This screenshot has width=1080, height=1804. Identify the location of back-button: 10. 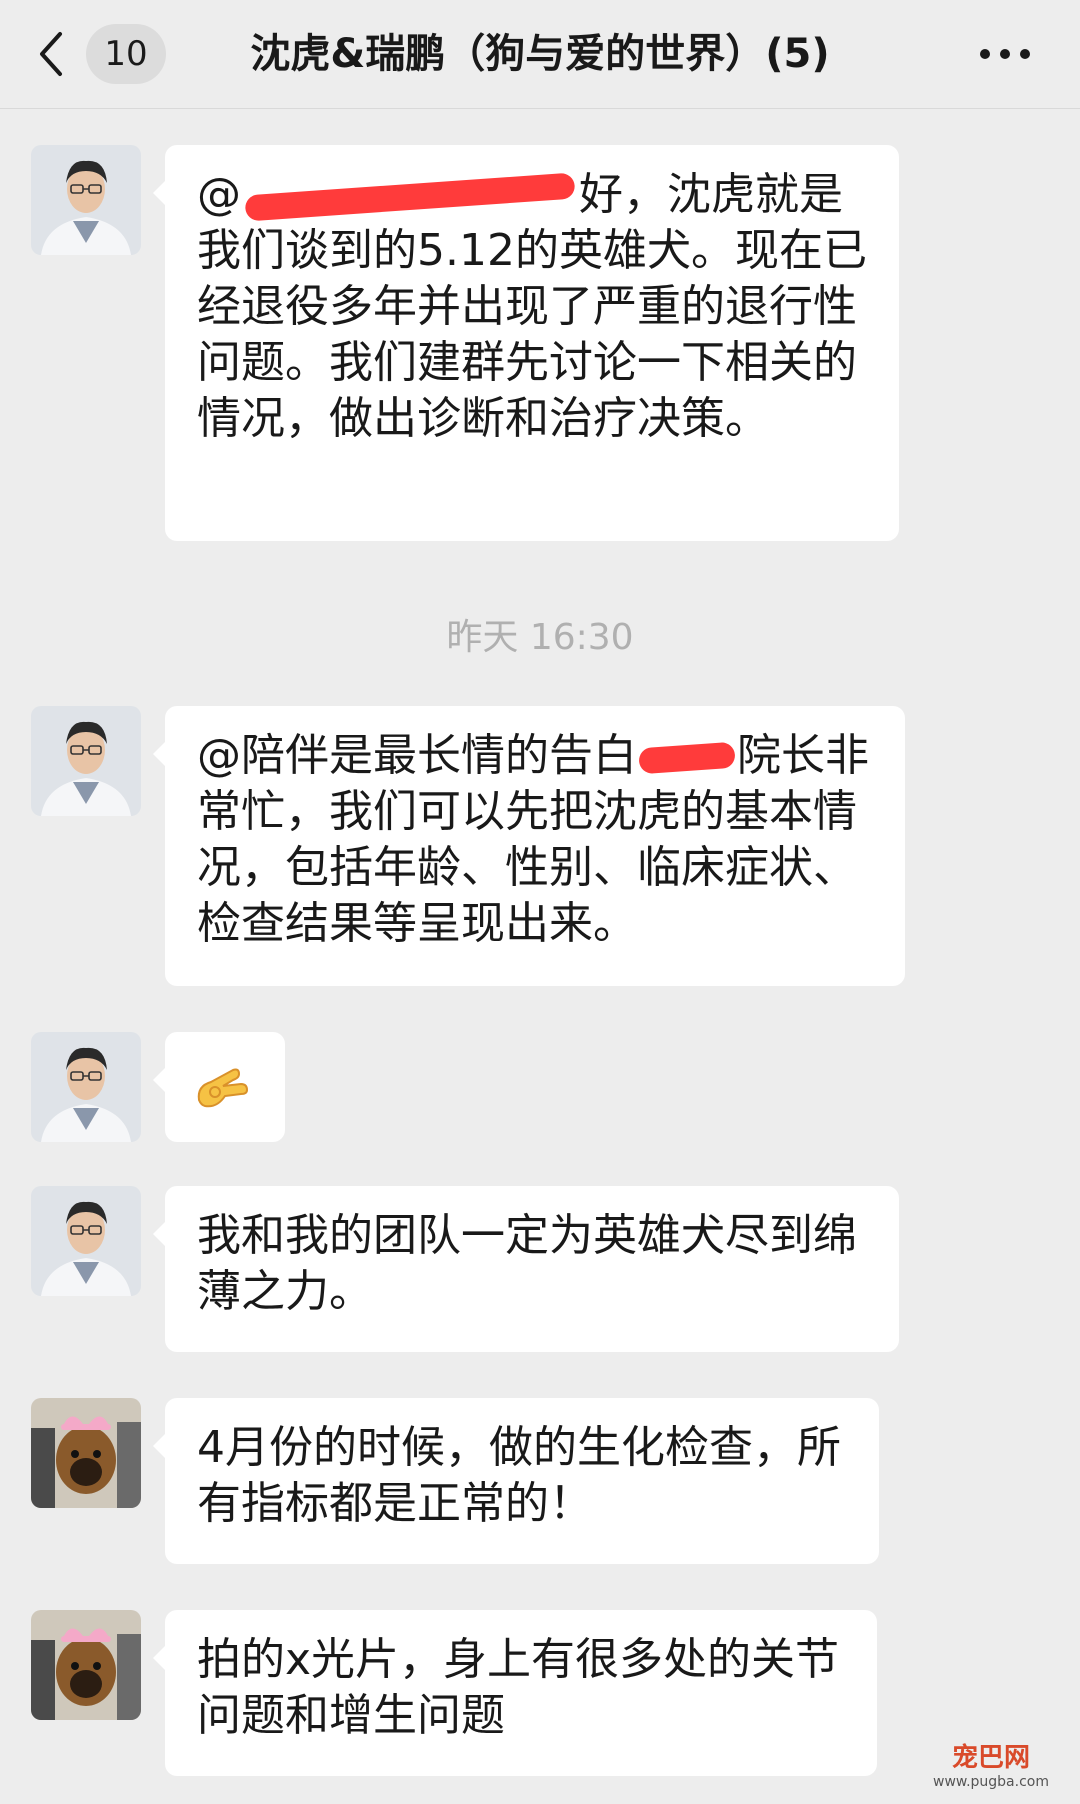
(100, 54).